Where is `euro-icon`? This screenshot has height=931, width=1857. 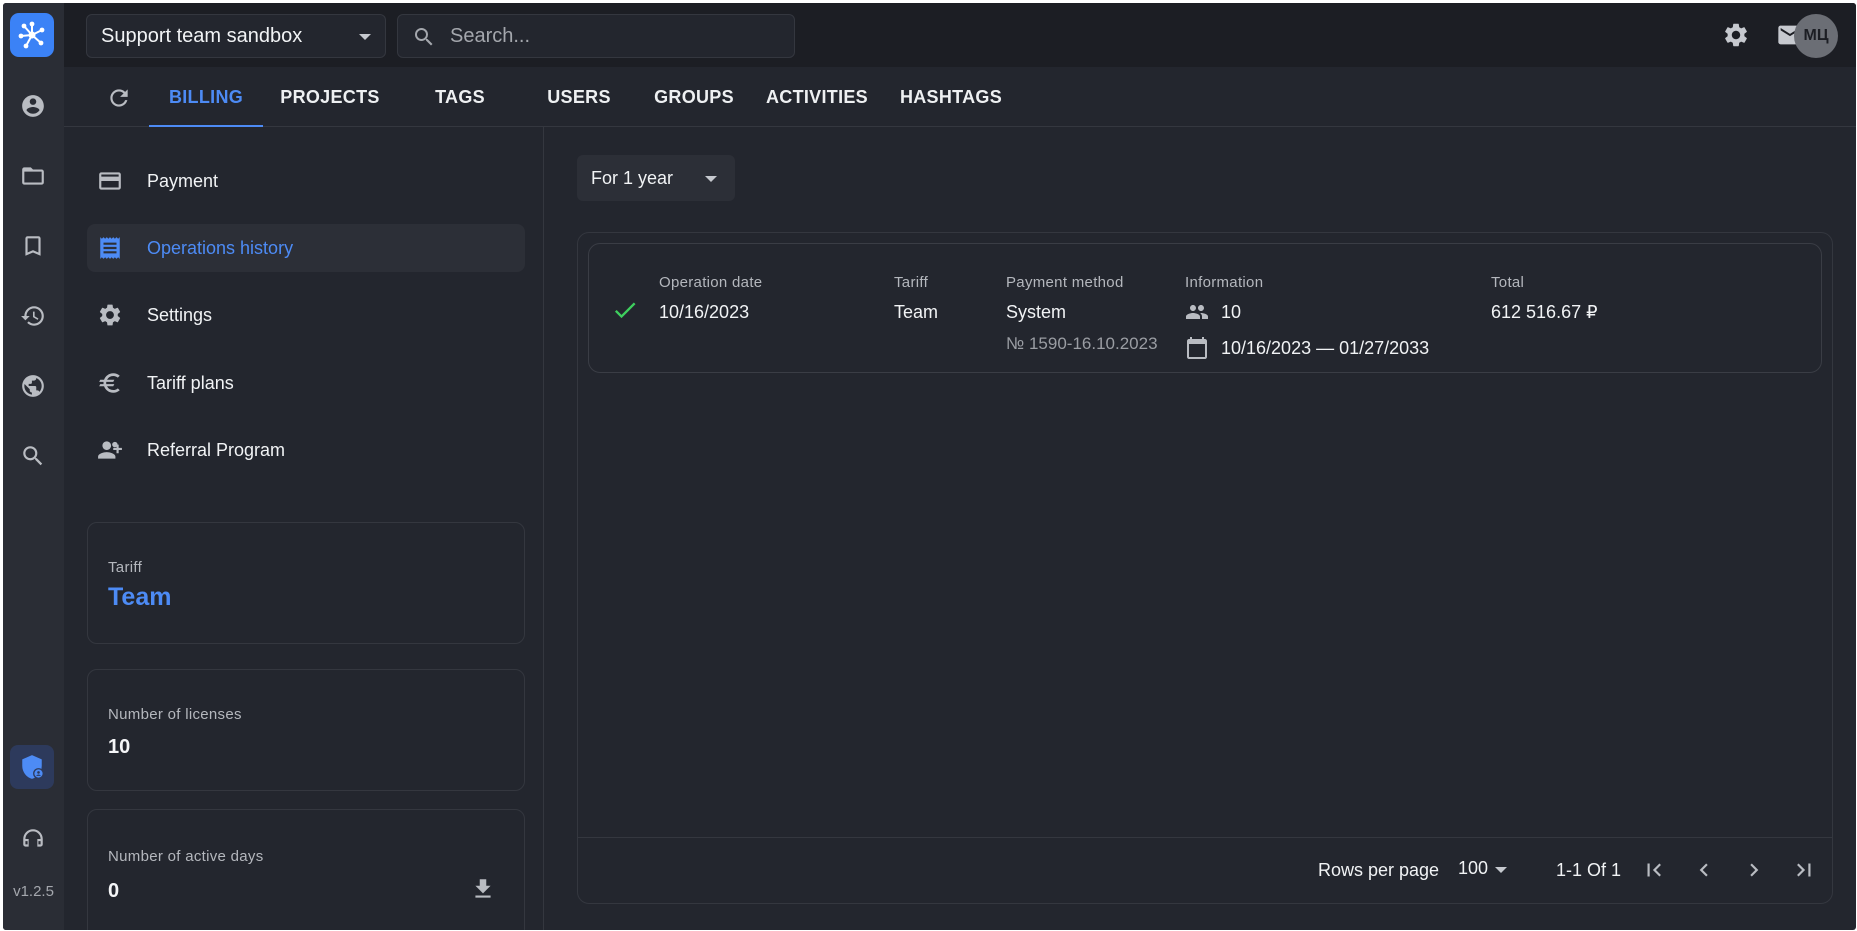 euro-icon is located at coordinates (110, 383).